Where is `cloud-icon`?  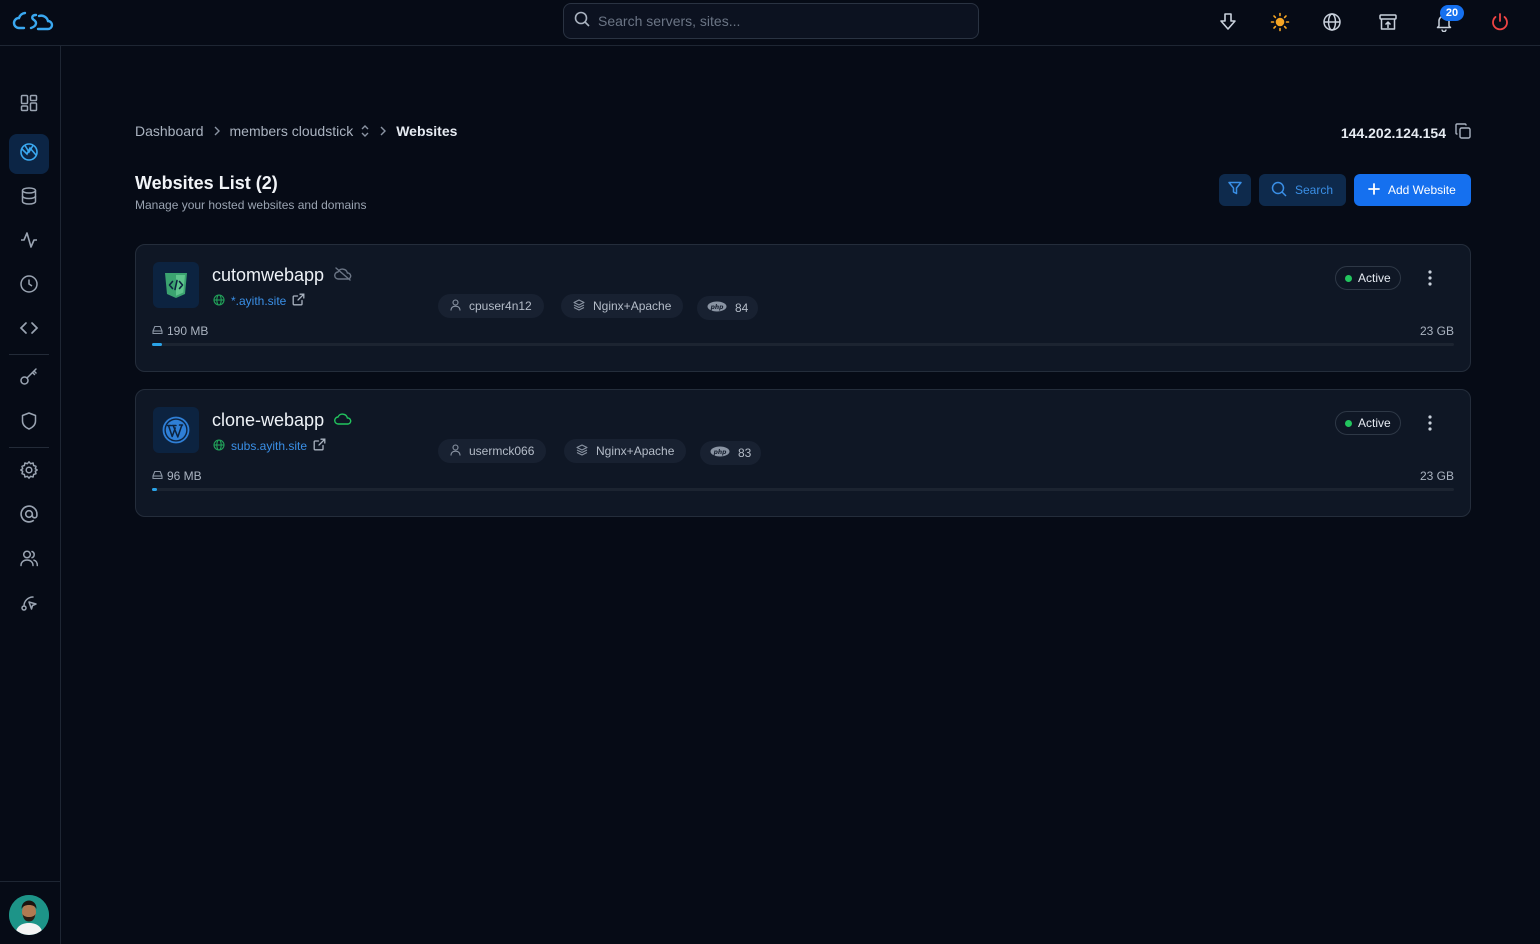
cloud-icon is located at coordinates (343, 420).